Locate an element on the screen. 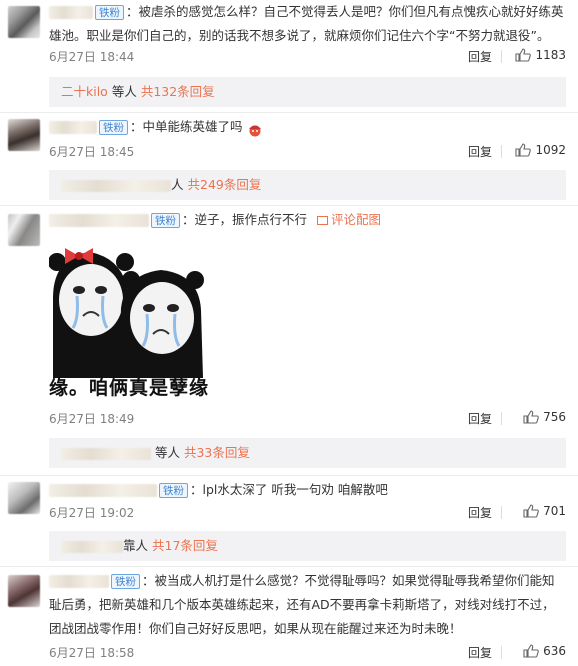 The image size is (578, 666). comment-date: 6月27日 18:58 is located at coordinates (92, 653).